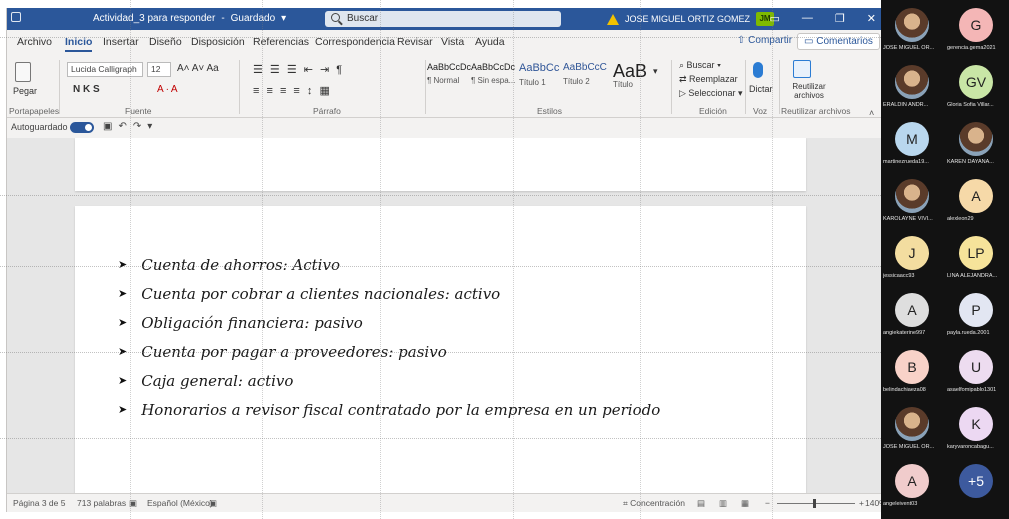 The image size is (1009, 519). What do you see at coordinates (167, 89) in the screenshot?
I see `font-color-icon: A ∙ A` at bounding box center [167, 89].